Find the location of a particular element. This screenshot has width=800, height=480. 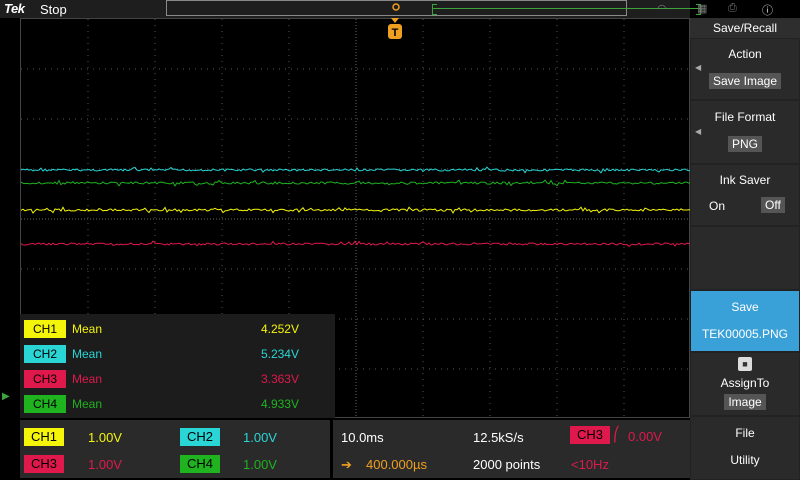

file-format-value: PNG is located at coordinates (744, 144).